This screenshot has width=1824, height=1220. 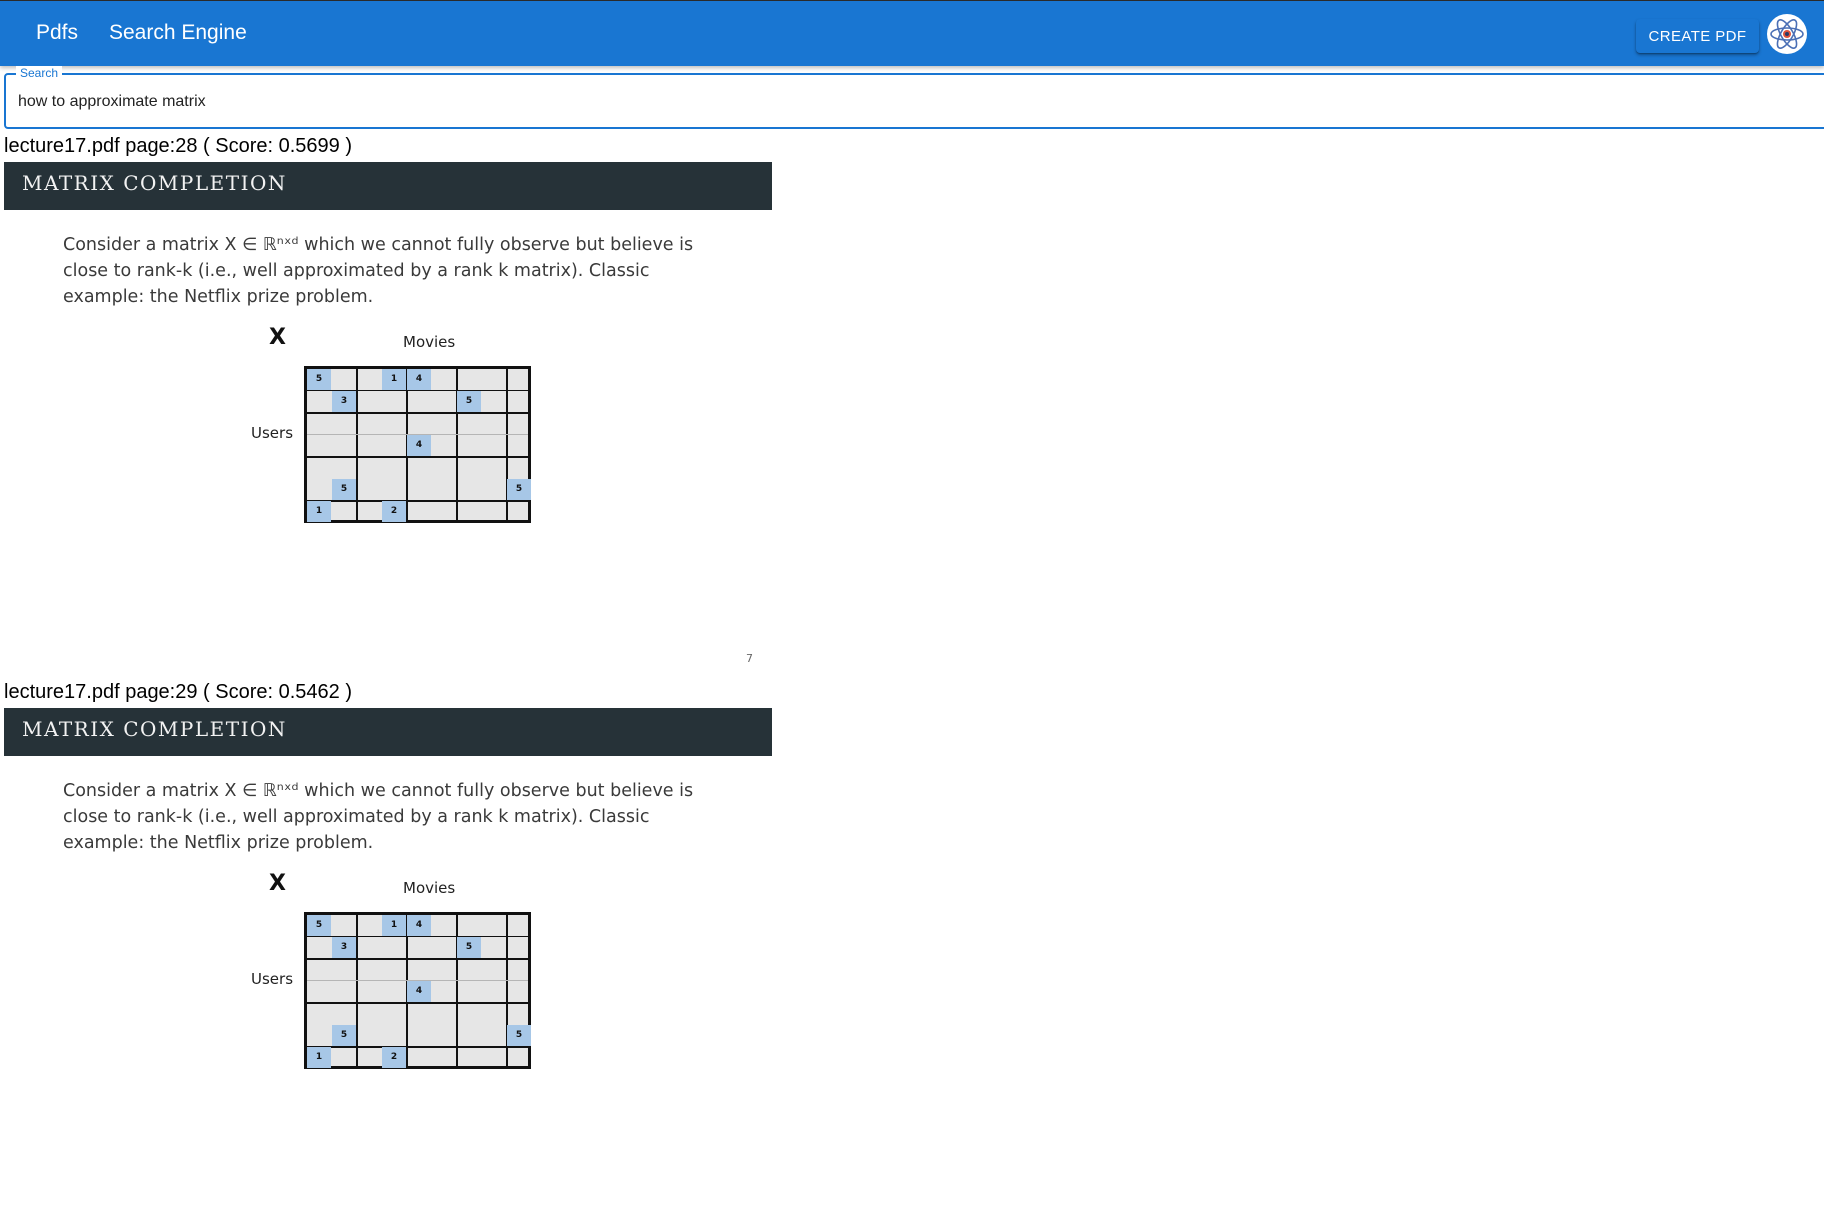 I want to click on search-field: Search, so click(x=914, y=97).